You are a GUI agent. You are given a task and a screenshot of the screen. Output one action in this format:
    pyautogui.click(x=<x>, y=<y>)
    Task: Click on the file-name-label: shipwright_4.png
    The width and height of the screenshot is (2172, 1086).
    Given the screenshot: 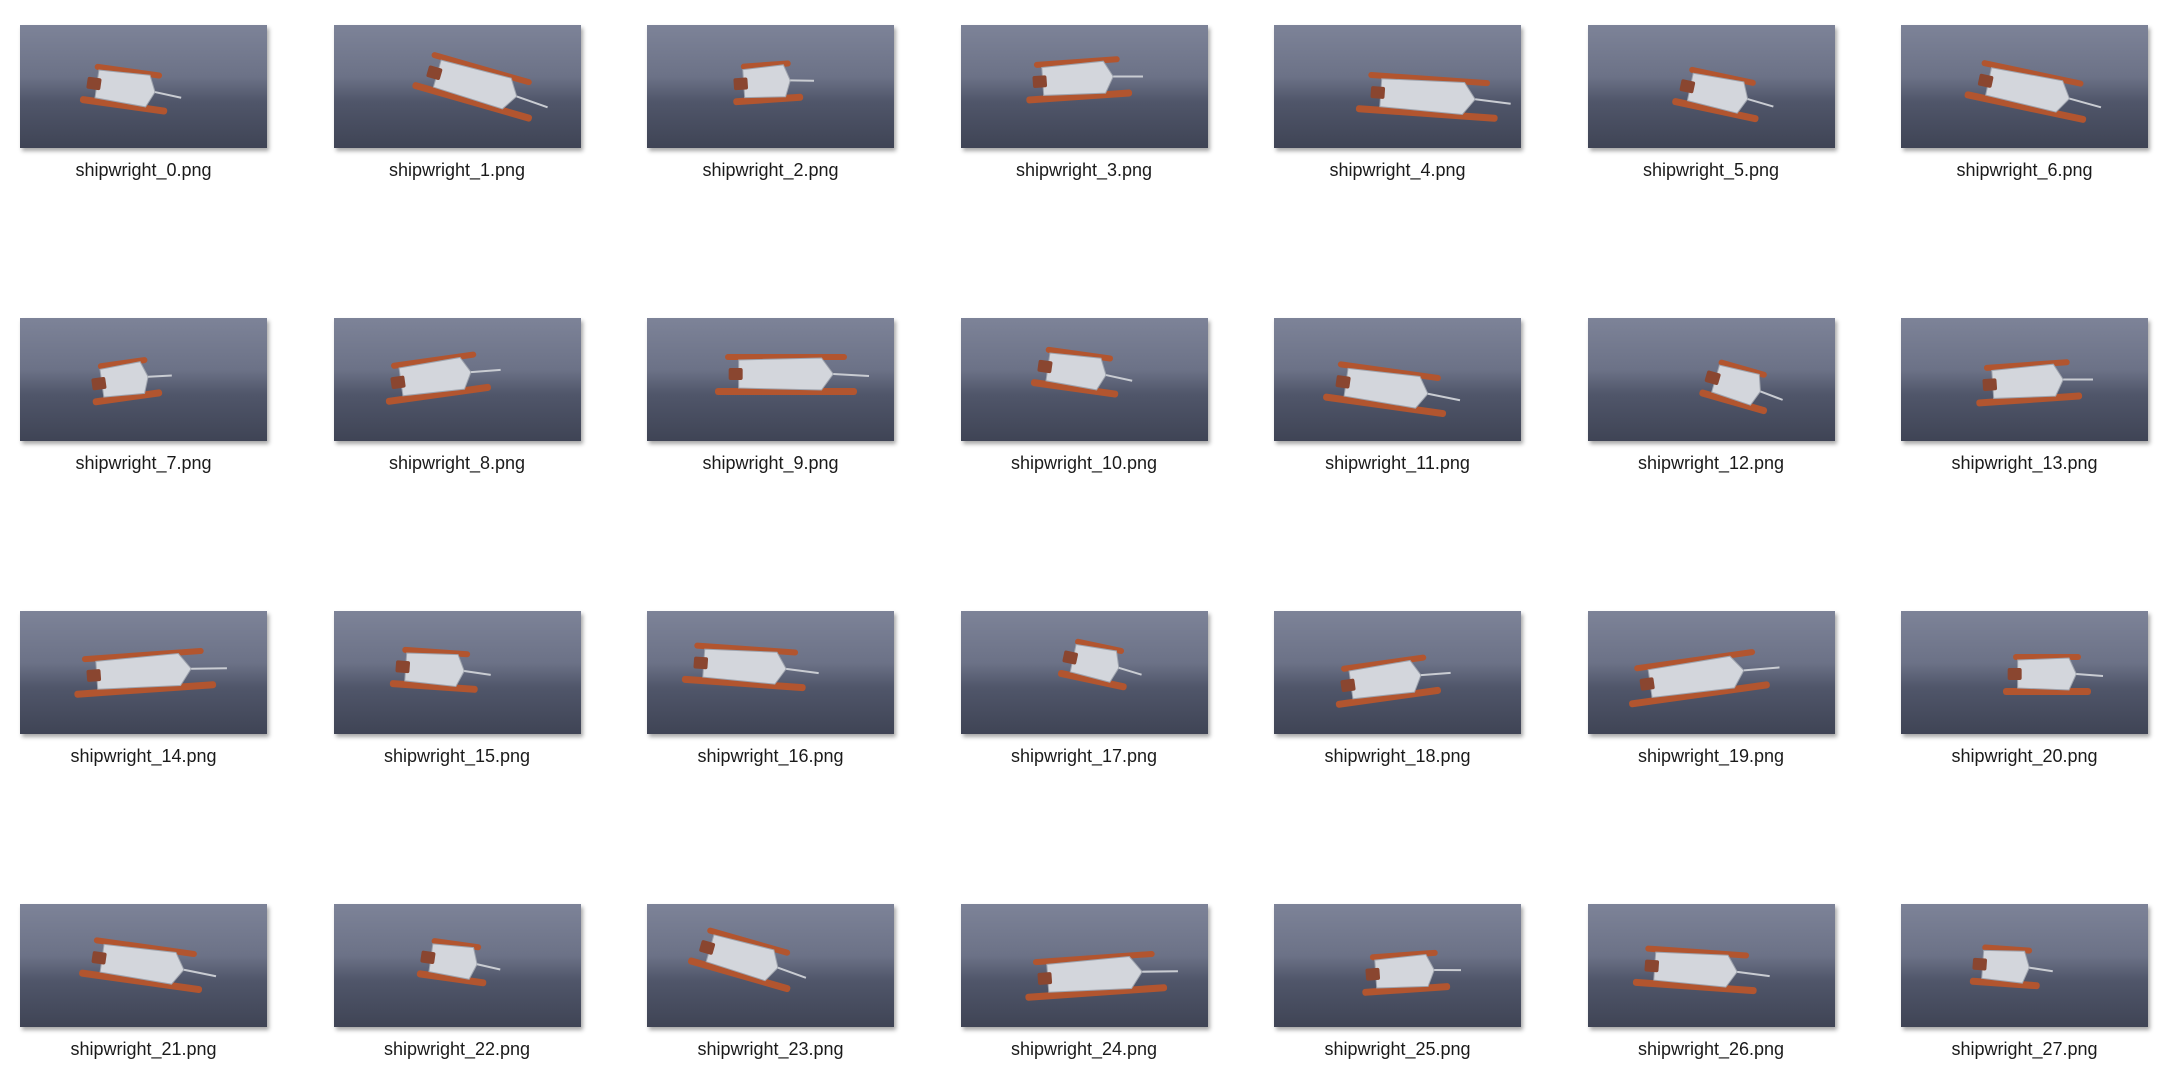 What is the action you would take?
    pyautogui.click(x=1397, y=170)
    